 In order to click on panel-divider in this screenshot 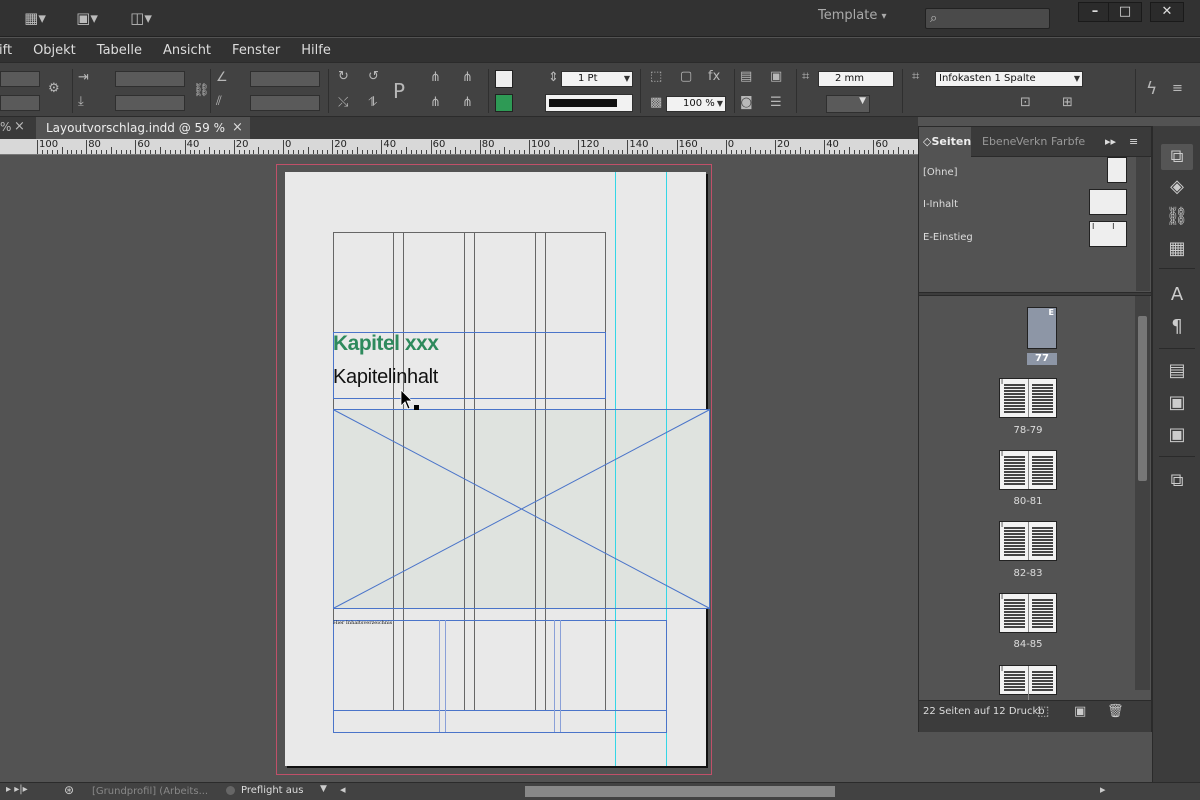, I will do `click(1035, 294)`.